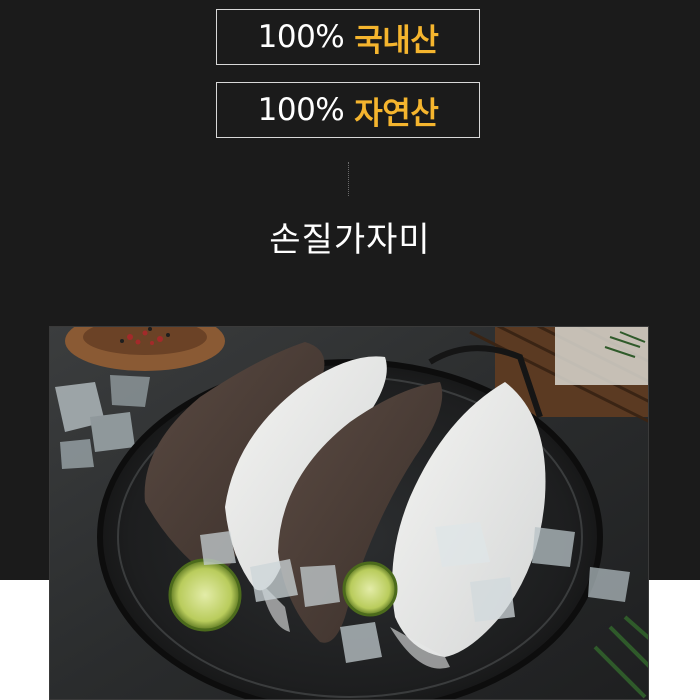  I want to click on badge-highlight: 자연산, so click(396, 113).